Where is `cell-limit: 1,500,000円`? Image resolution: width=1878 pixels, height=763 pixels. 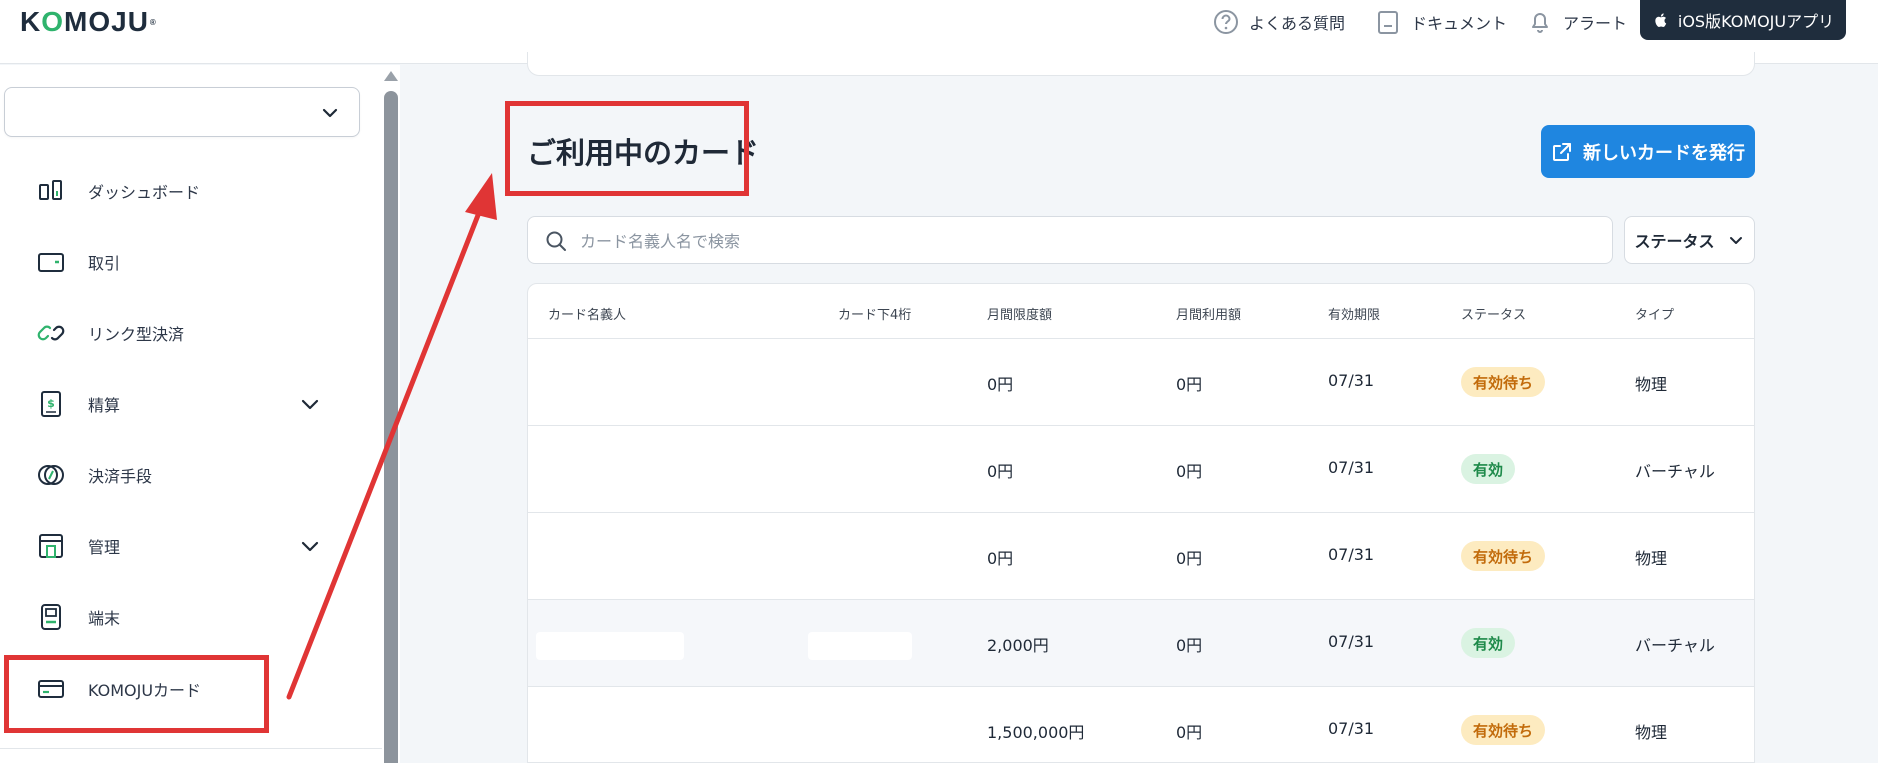 cell-limit: 1,500,000円 is located at coordinates (1036, 732).